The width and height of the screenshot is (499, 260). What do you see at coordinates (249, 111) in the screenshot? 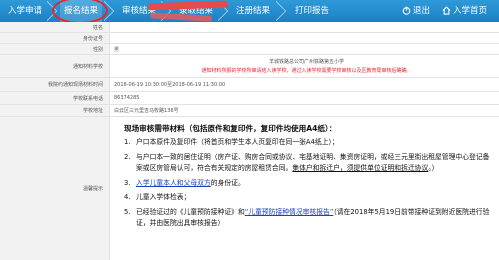
I see `info-row-address: 学校地址 白云区三元里吉马牧路136号` at bounding box center [249, 111].